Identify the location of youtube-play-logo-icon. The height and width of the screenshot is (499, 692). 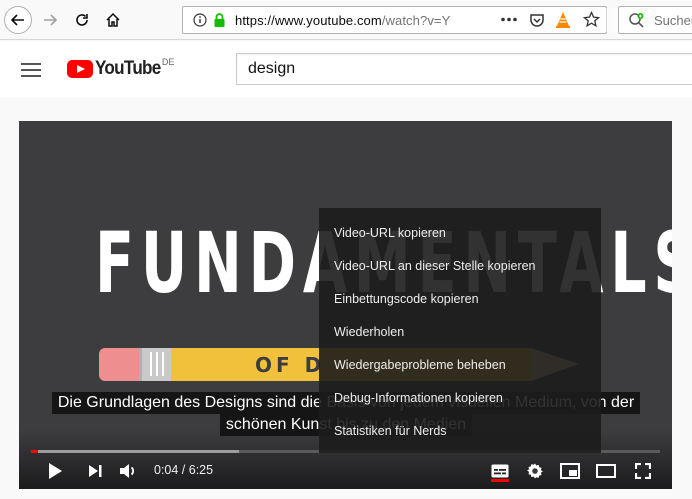
(80, 69).